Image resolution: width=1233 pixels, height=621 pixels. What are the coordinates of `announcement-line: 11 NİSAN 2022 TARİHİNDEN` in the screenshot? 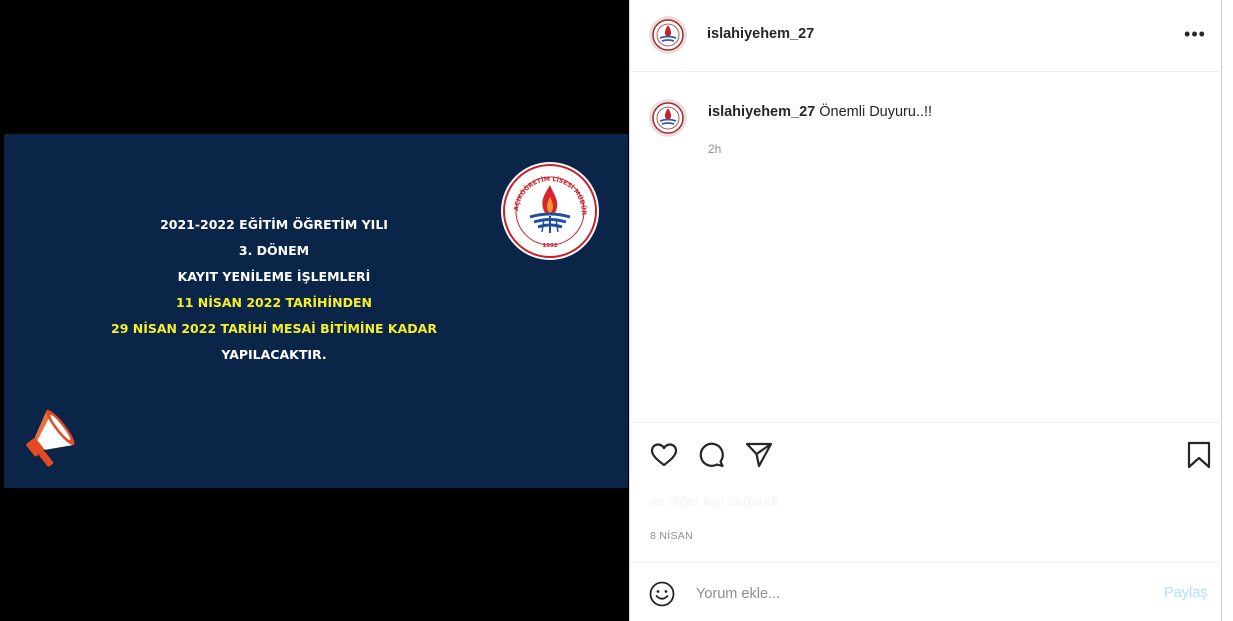 It's located at (274, 302).